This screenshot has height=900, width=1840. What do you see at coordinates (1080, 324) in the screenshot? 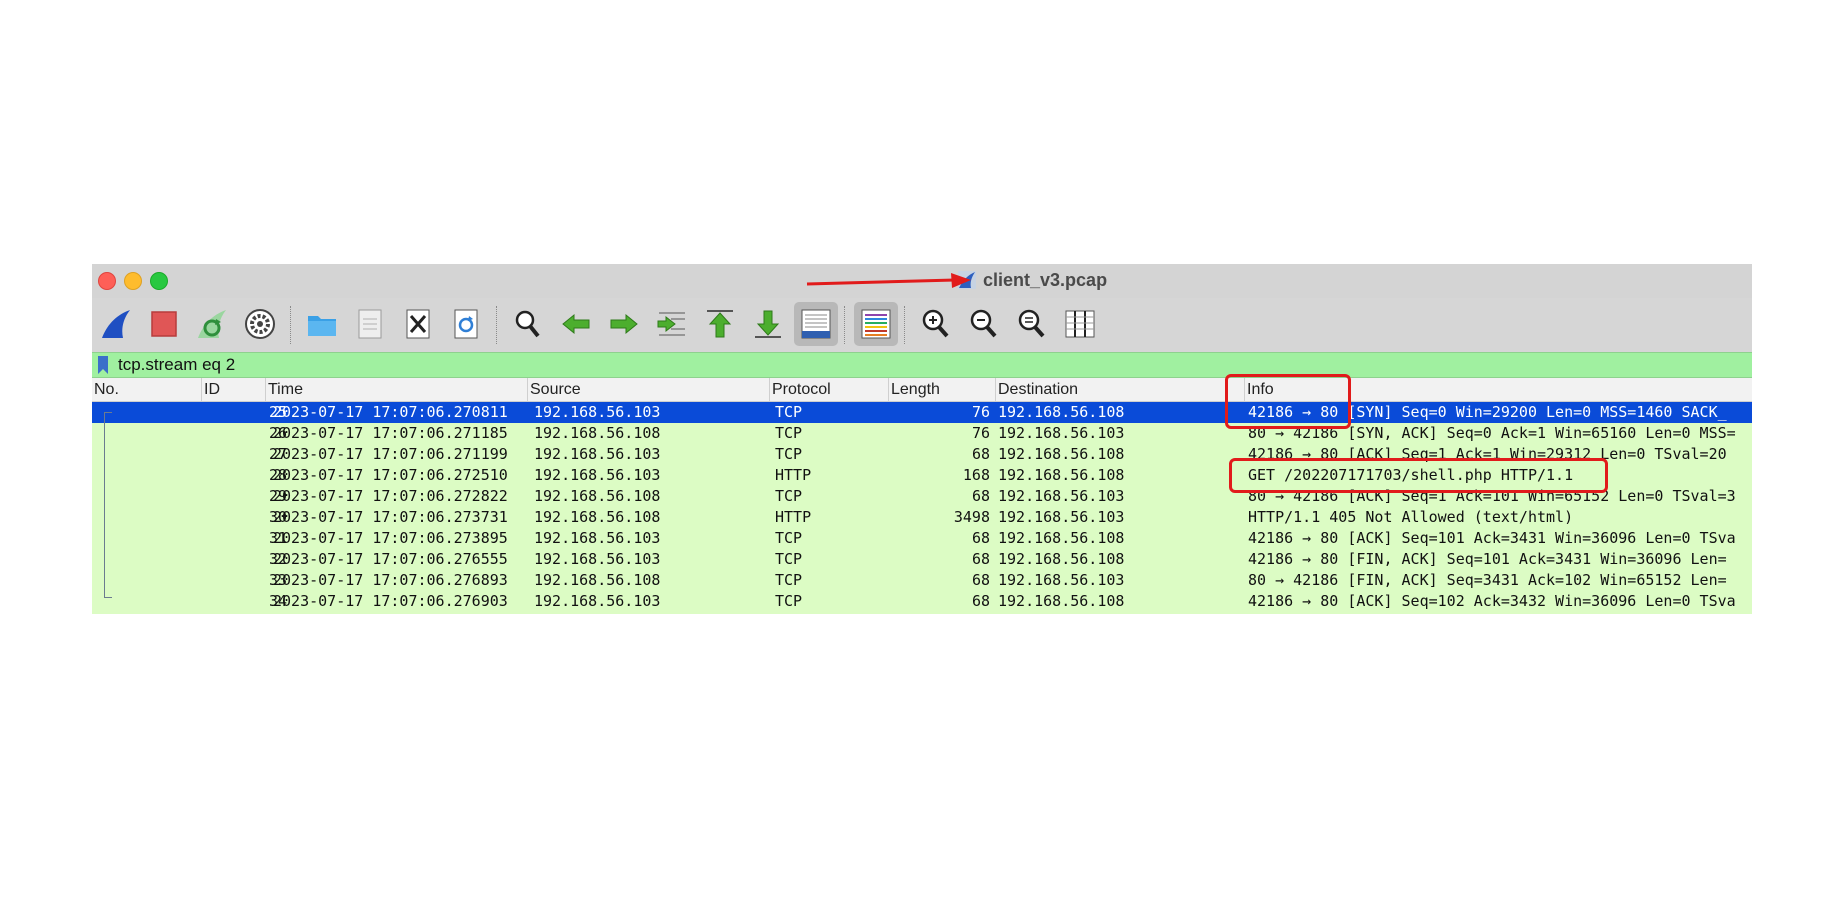
I see `resize-columns-button` at bounding box center [1080, 324].